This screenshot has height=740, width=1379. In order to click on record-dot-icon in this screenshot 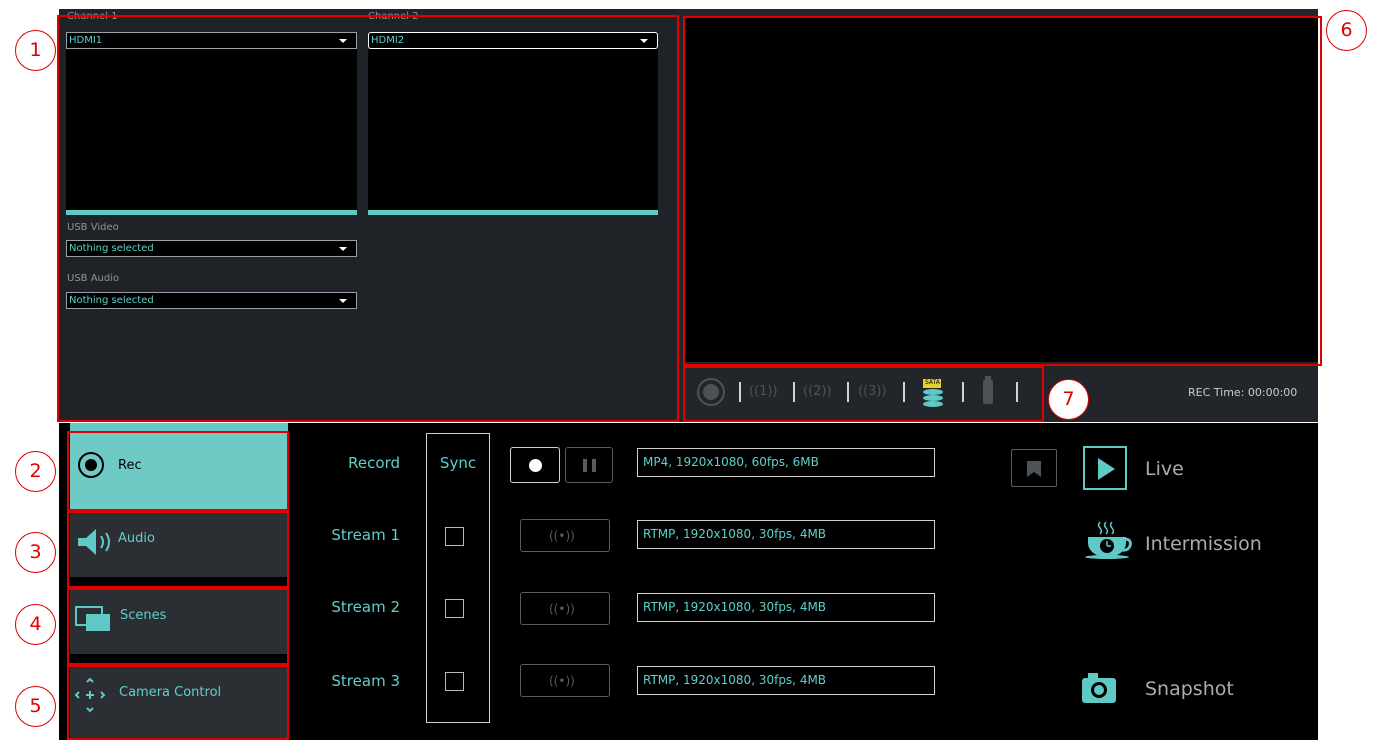, I will do `click(535, 465)`.